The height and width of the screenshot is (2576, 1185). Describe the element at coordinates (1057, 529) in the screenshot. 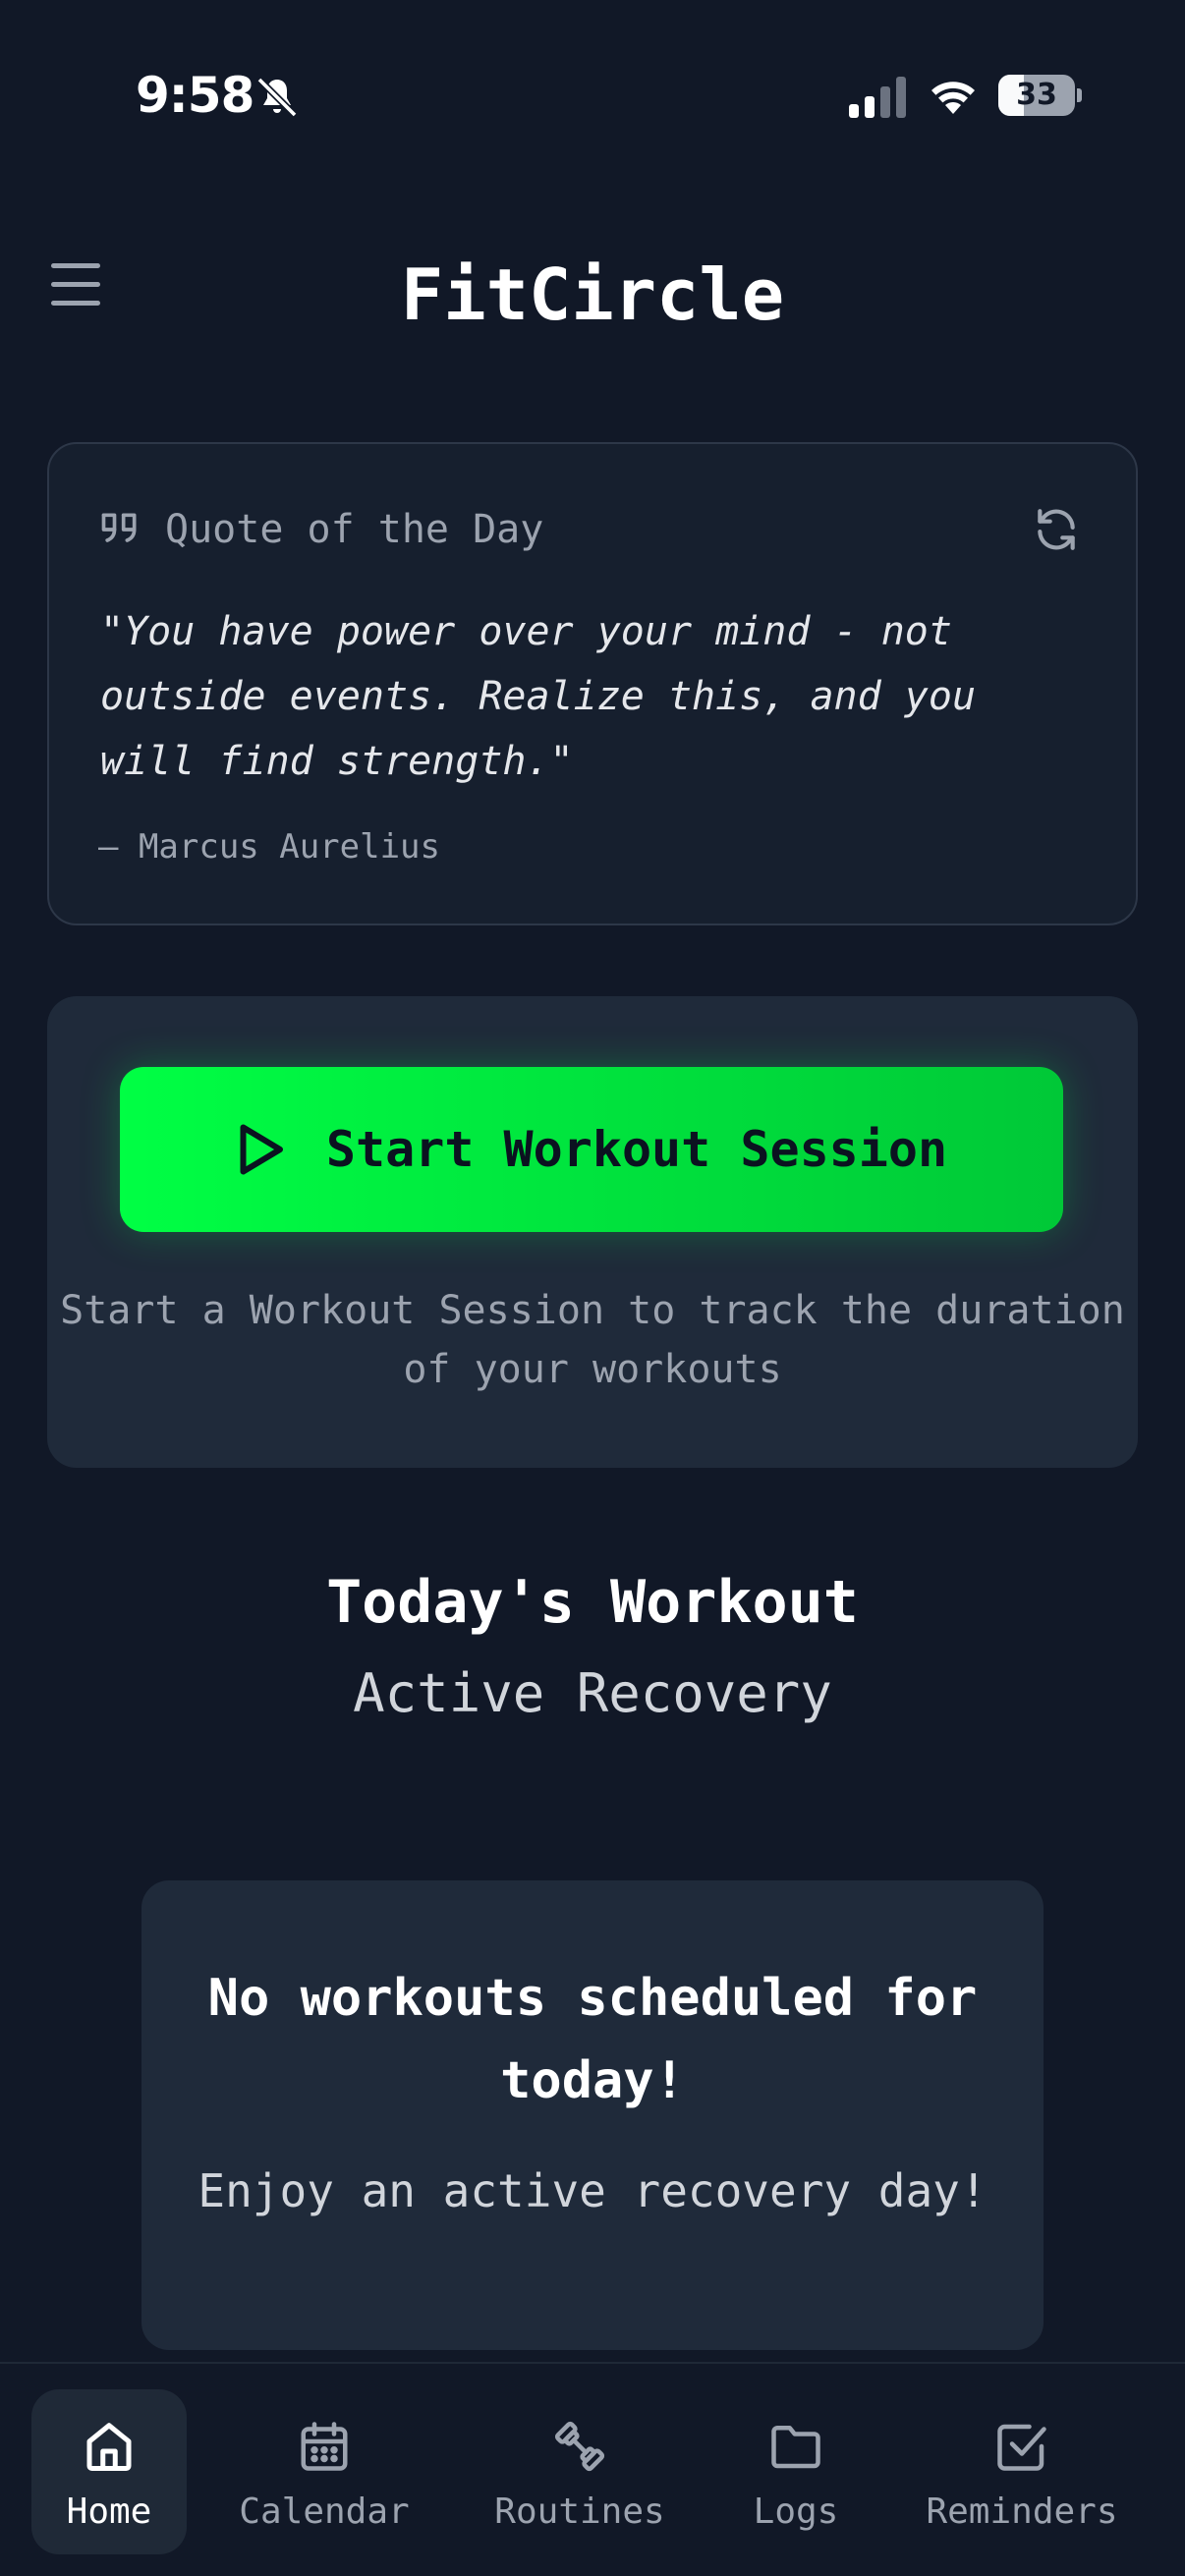

I see `refresh-icon` at that location.